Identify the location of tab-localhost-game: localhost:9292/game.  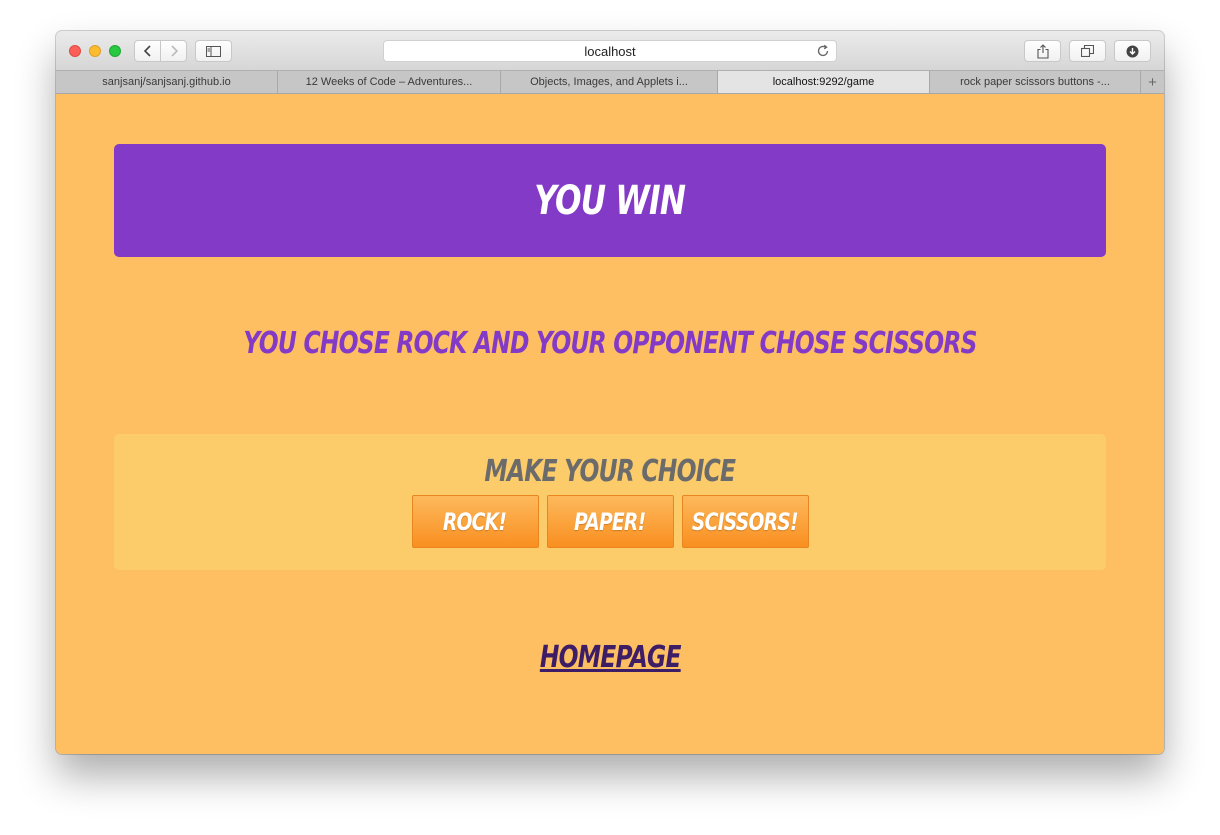
(824, 82).